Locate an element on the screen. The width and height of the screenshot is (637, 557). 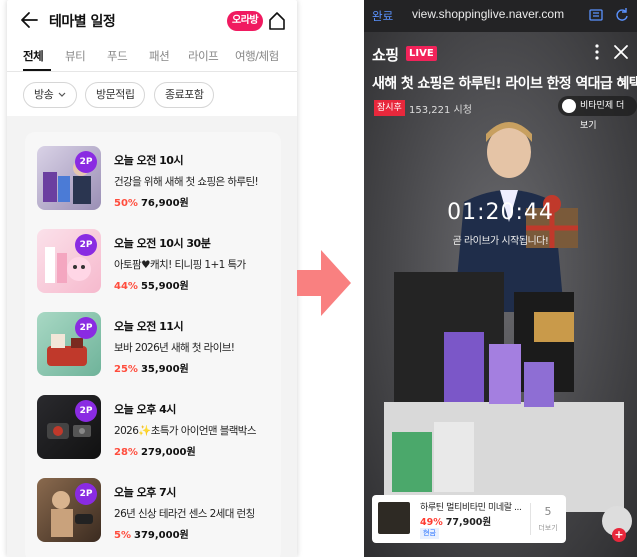
chevron-down-icon is located at coordinates (62, 94).